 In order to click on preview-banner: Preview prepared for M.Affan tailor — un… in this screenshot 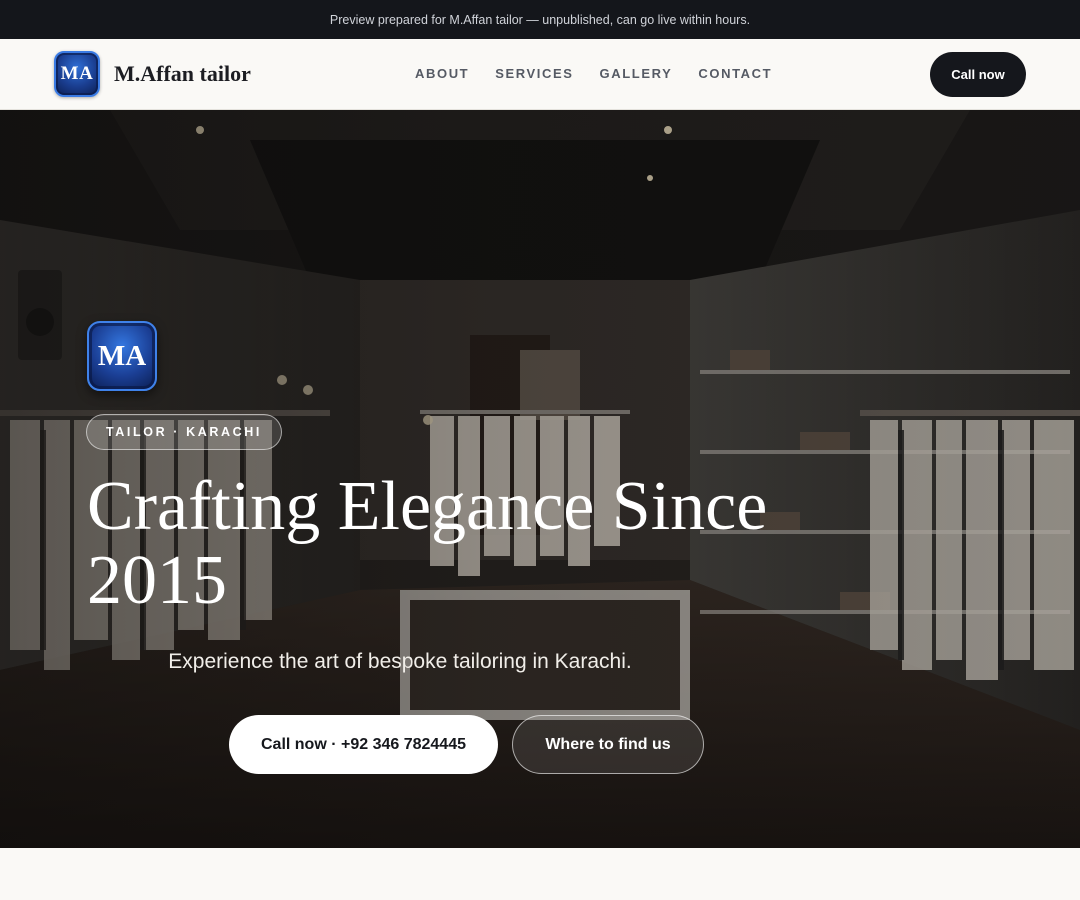, I will do `click(540, 19)`.